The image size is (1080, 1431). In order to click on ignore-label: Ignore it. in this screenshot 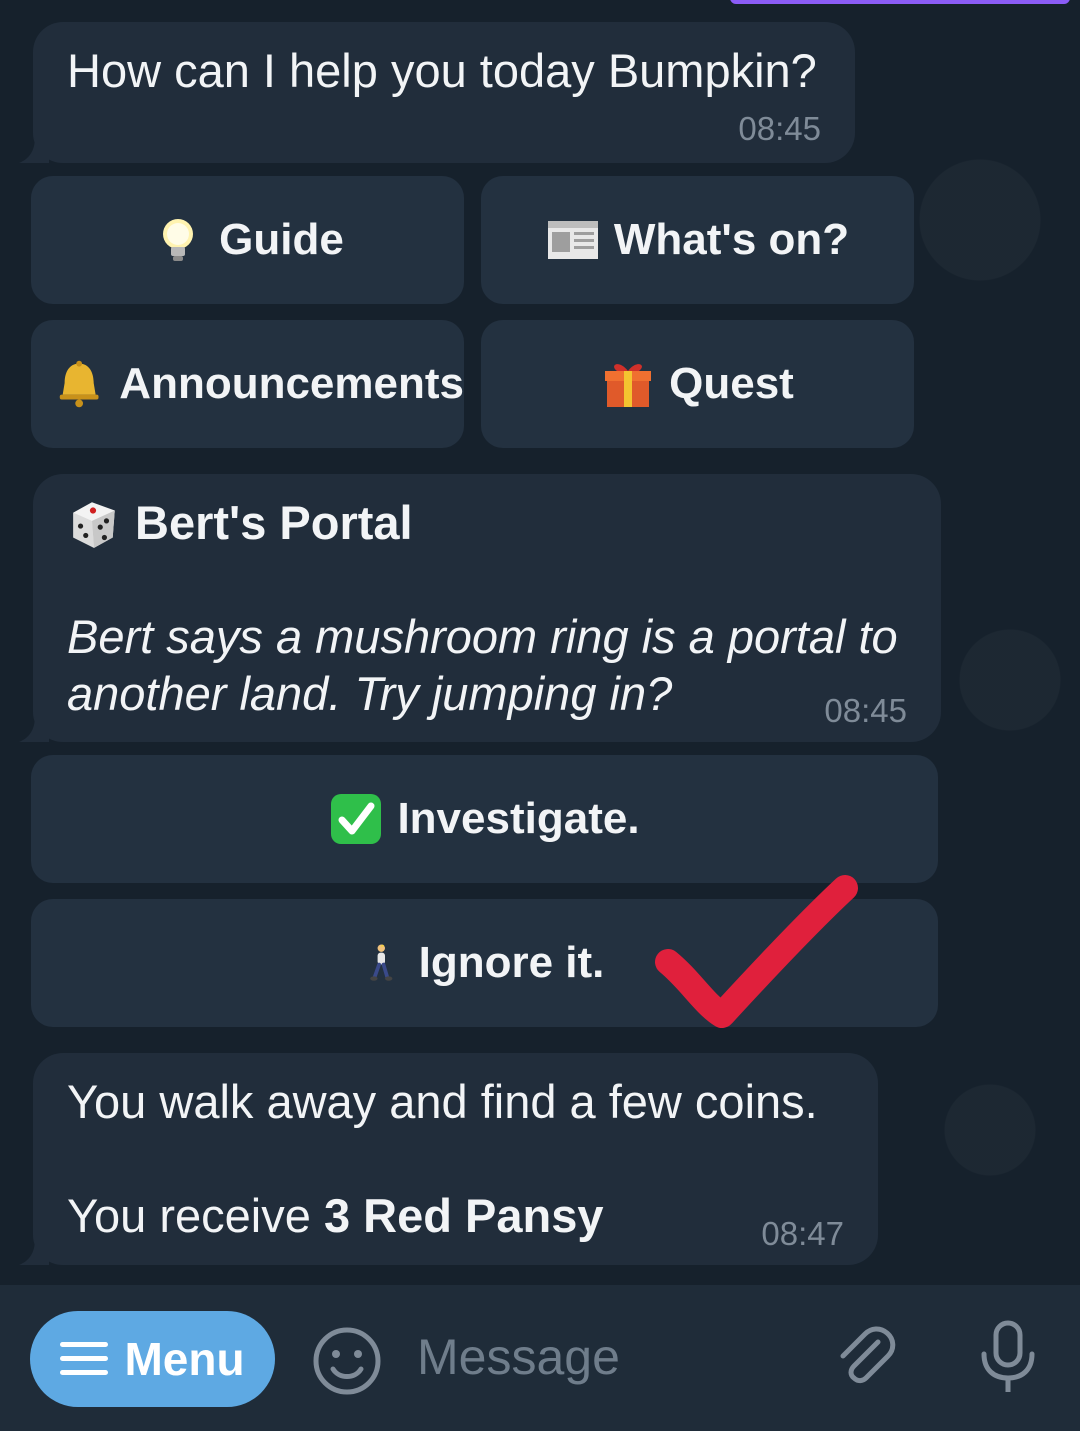, I will do `click(511, 962)`.